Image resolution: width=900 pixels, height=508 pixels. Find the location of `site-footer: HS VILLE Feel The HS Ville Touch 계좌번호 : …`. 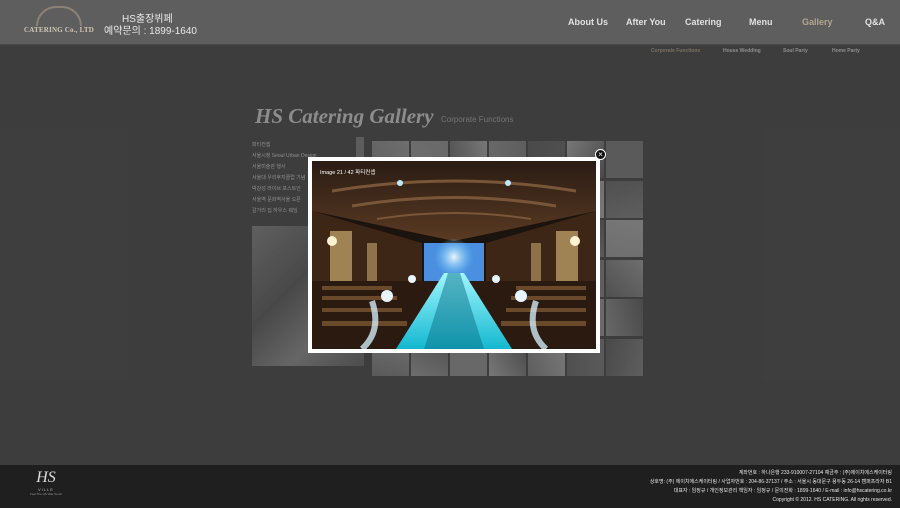

site-footer: HS VILLE Feel The HS Ville Touch 계좌번호 : … is located at coordinates (450, 486).